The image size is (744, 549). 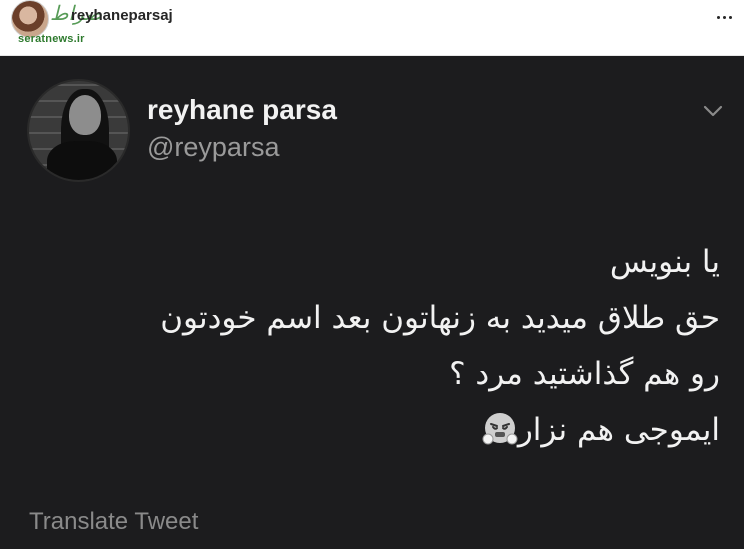 I want to click on tweet-avatar, so click(x=78, y=130).